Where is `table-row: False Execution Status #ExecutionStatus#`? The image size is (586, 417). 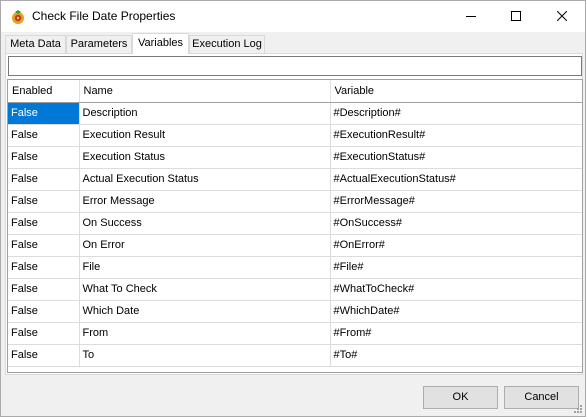
table-row: False Execution Status #ExecutionStatus# is located at coordinates (295, 157).